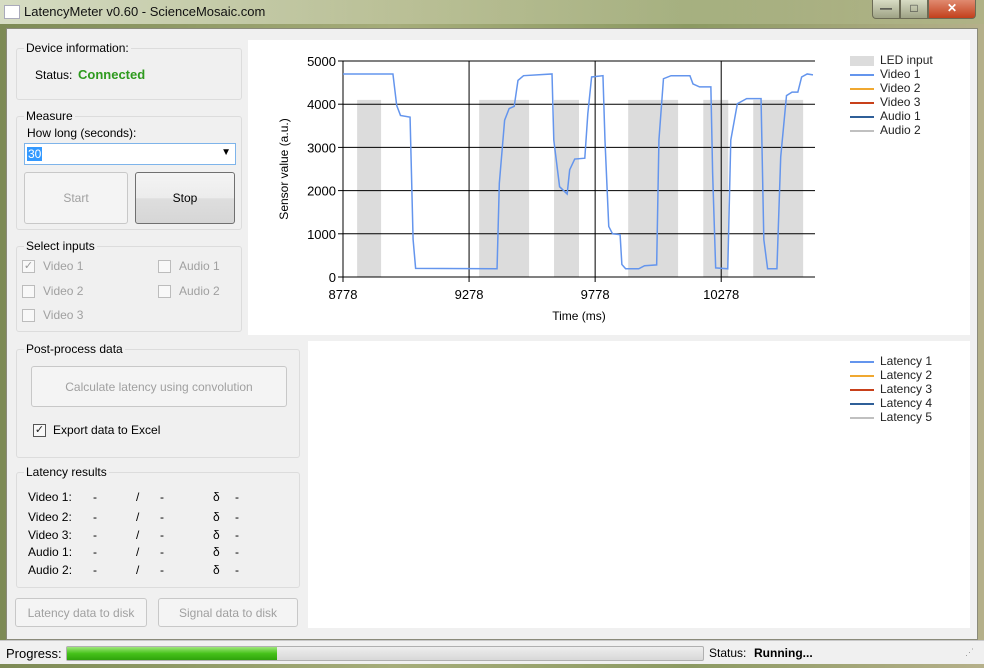 This screenshot has width=984, height=668. I want to click on y-tick-label: 3000, so click(321, 147).